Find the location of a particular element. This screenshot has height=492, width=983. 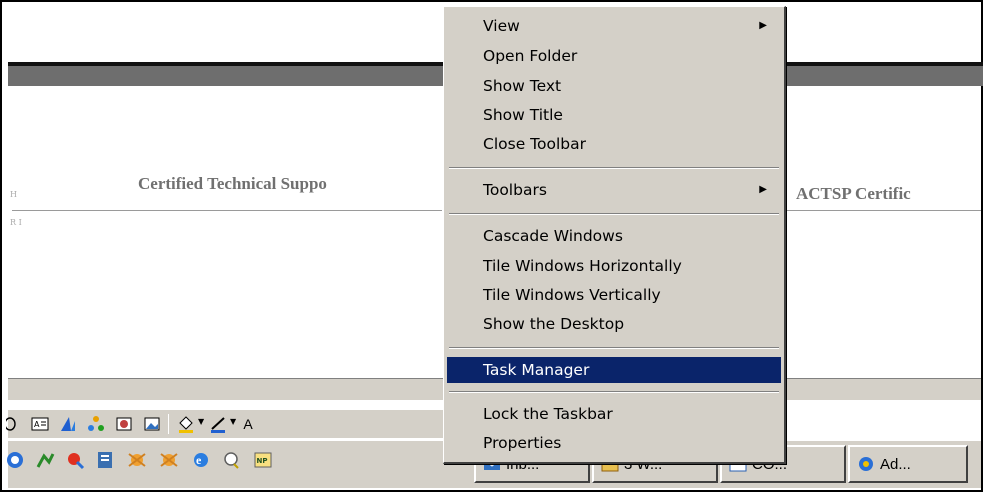

menu-item-label: Close Toolbar is located at coordinates (534, 144).